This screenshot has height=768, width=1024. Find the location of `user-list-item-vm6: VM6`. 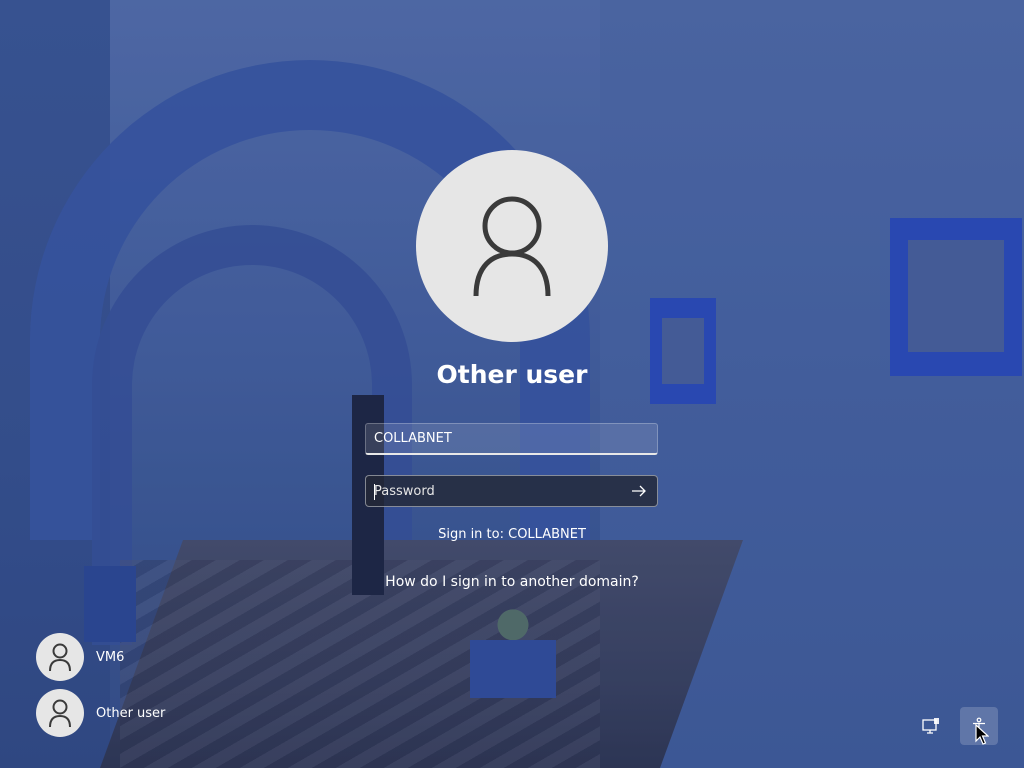

user-list-item-vm6: VM6 is located at coordinates (80, 657).